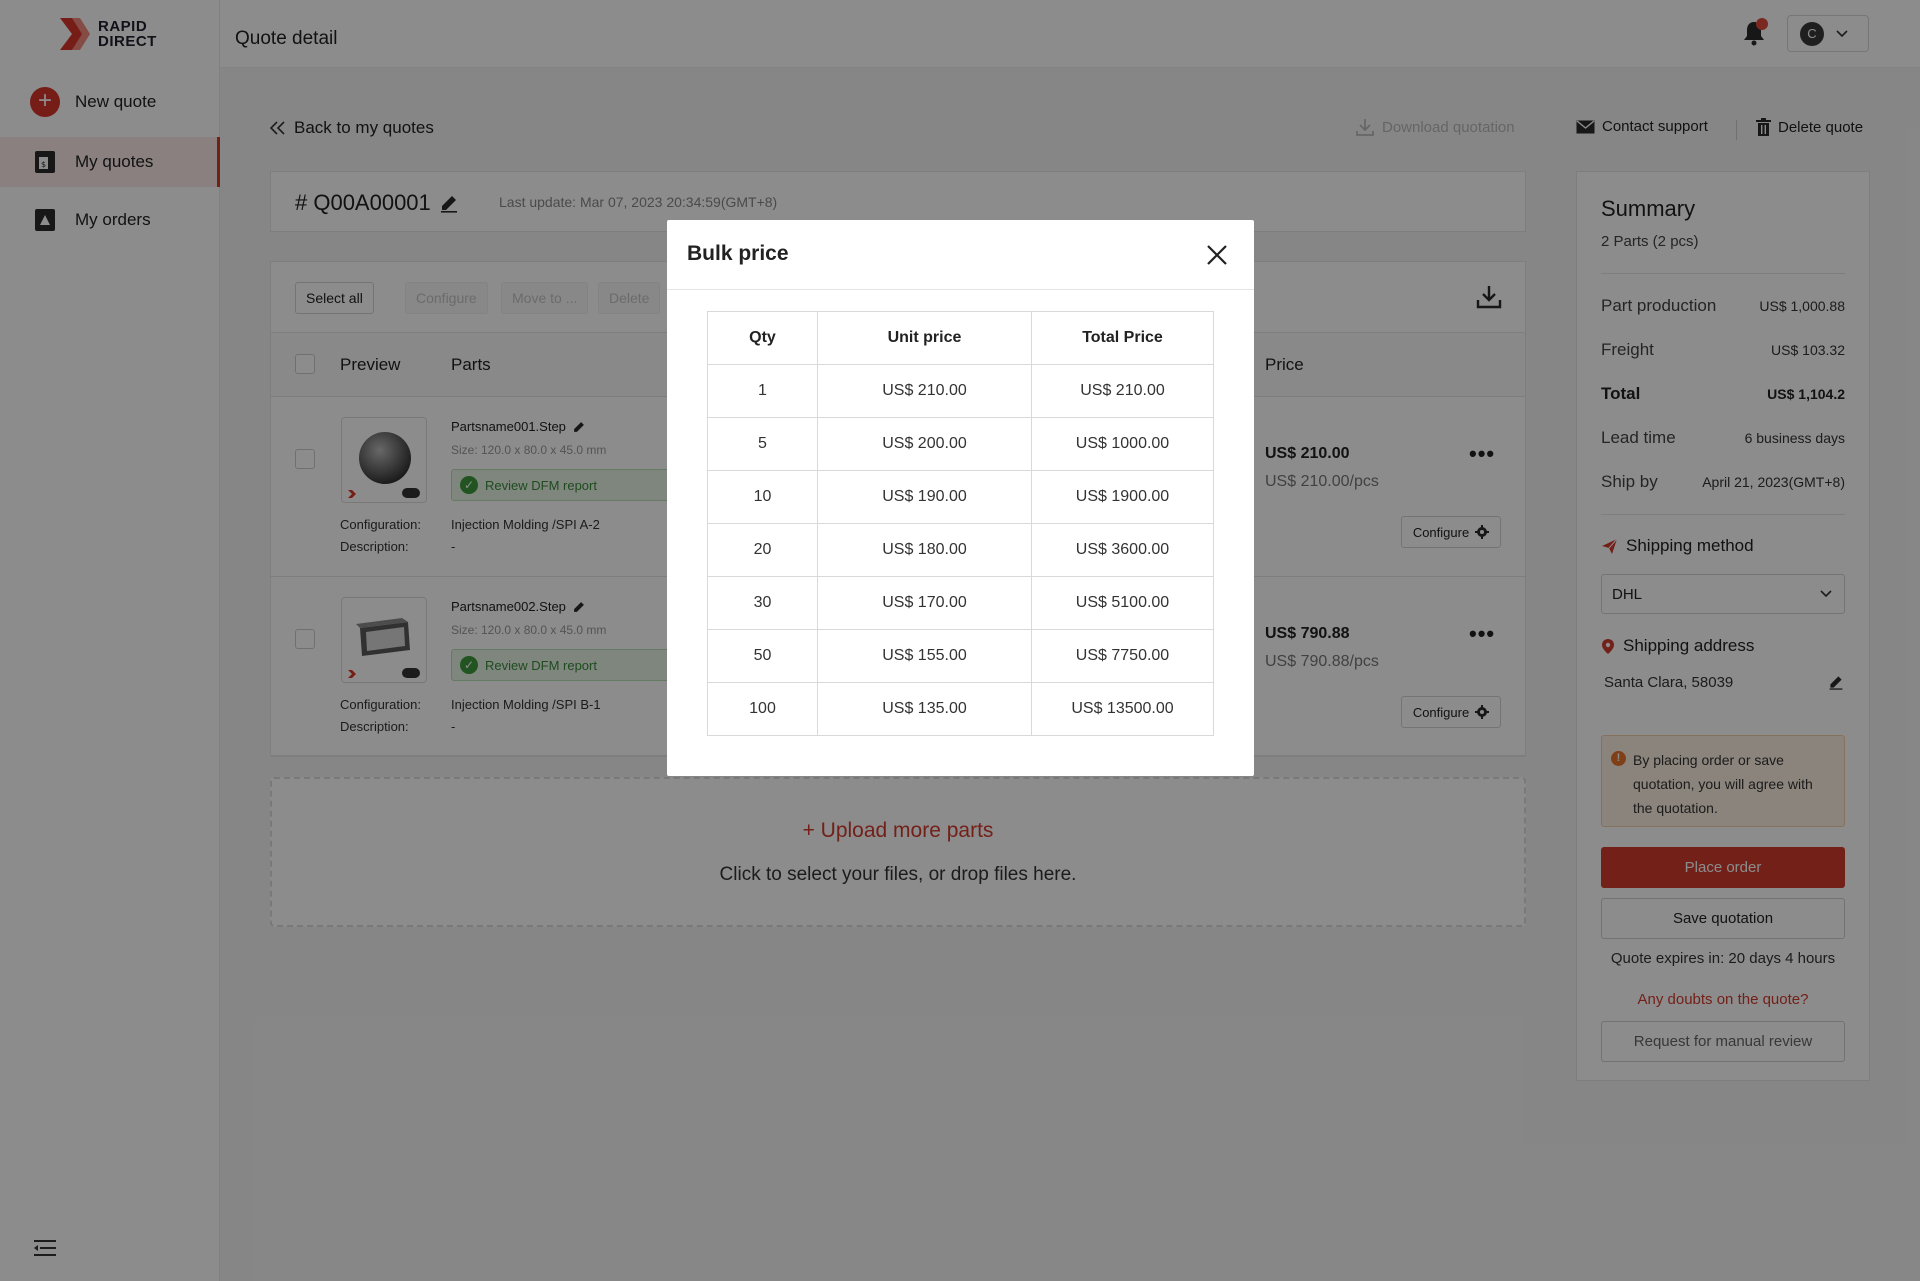 The height and width of the screenshot is (1281, 1920). What do you see at coordinates (924, 338) in the screenshot?
I see `col-unit-price: Unit price` at bounding box center [924, 338].